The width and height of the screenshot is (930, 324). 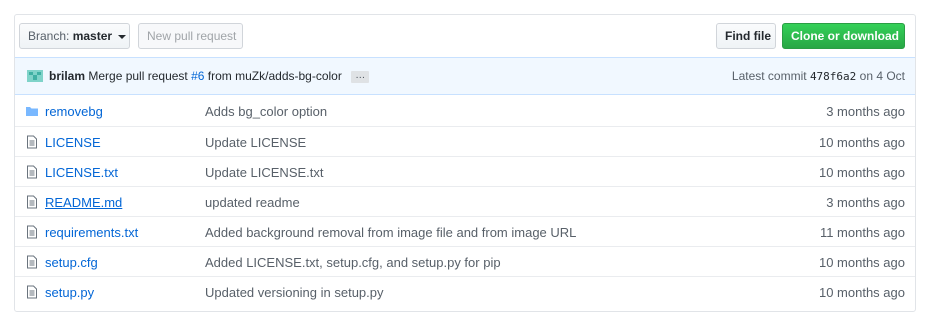 What do you see at coordinates (264, 172) in the screenshot?
I see `file-commit-message: Update LICENSE.txt` at bounding box center [264, 172].